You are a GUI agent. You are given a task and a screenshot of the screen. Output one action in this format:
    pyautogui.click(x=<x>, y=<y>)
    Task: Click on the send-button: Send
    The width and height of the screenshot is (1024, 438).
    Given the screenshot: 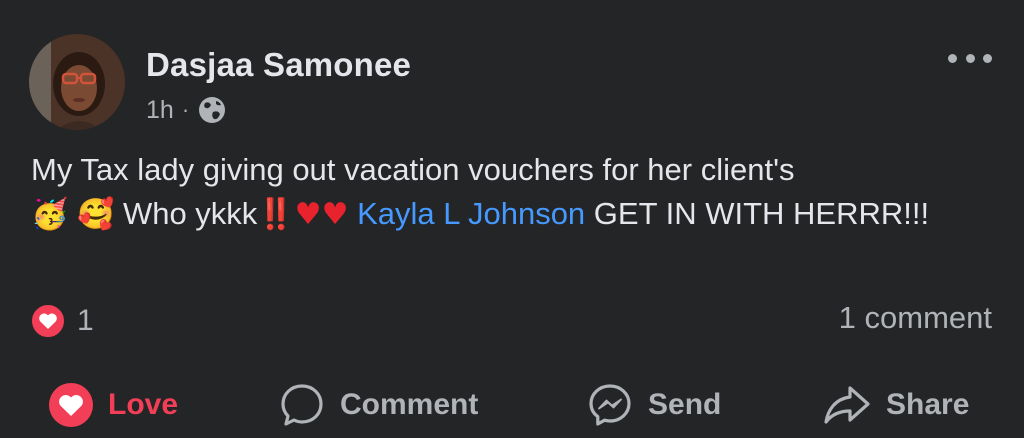 What is the action you would take?
    pyautogui.click(x=653, y=405)
    